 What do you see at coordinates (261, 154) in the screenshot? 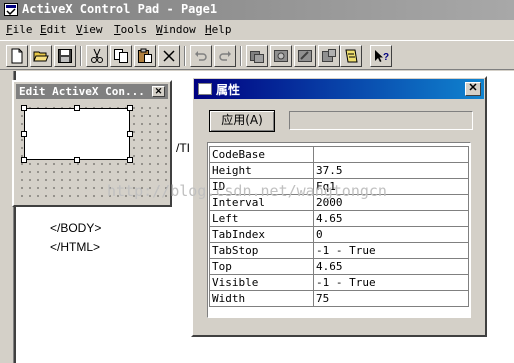
I see `property-name: CodeBase` at bounding box center [261, 154].